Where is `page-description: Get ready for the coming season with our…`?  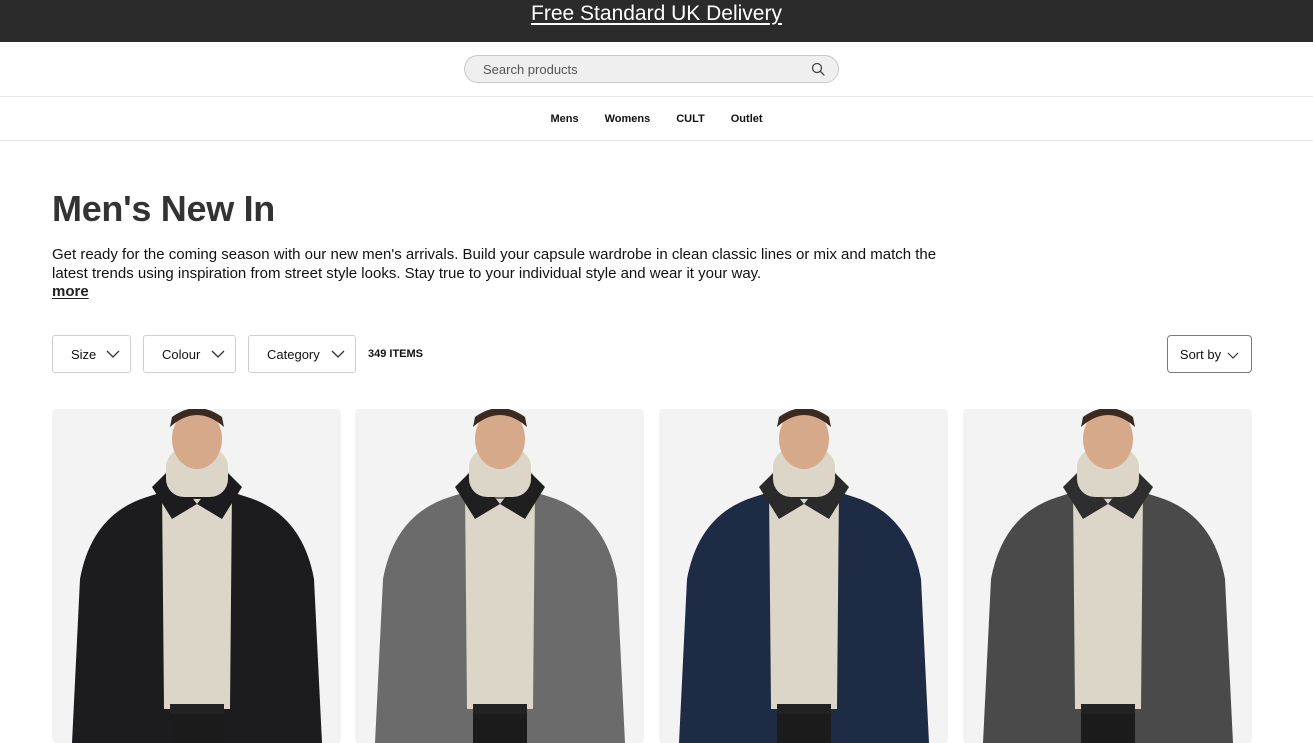 page-description: Get ready for the coming season with our… is located at coordinates (494, 264).